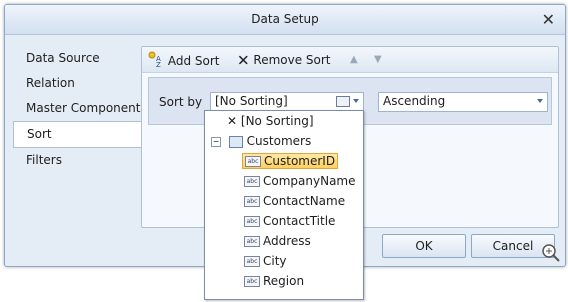 This screenshot has width=568, height=302. I want to click on toolbar: AZ Add Sort ✕ Remove Sort ▲ ▼, so click(350, 60).